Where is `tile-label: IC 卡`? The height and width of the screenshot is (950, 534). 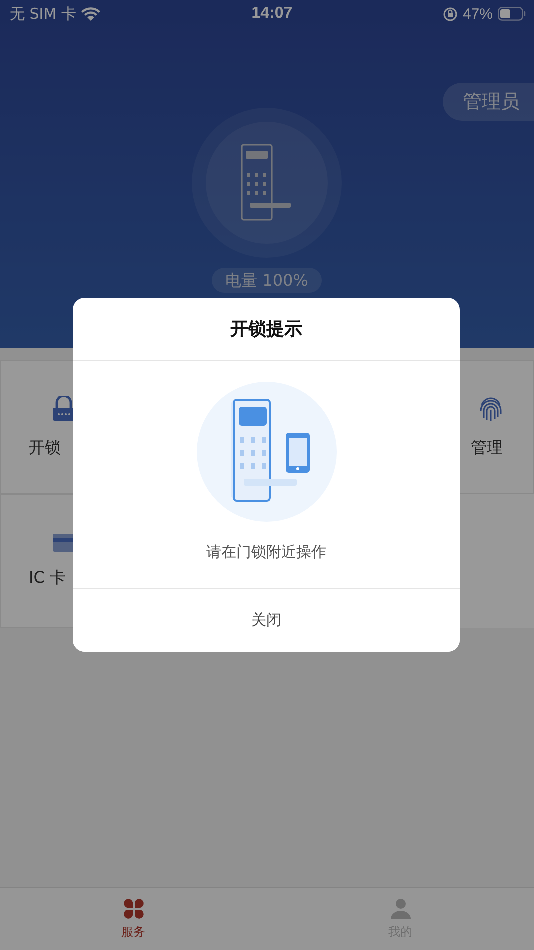
tile-label: IC 卡 is located at coordinates (47, 578).